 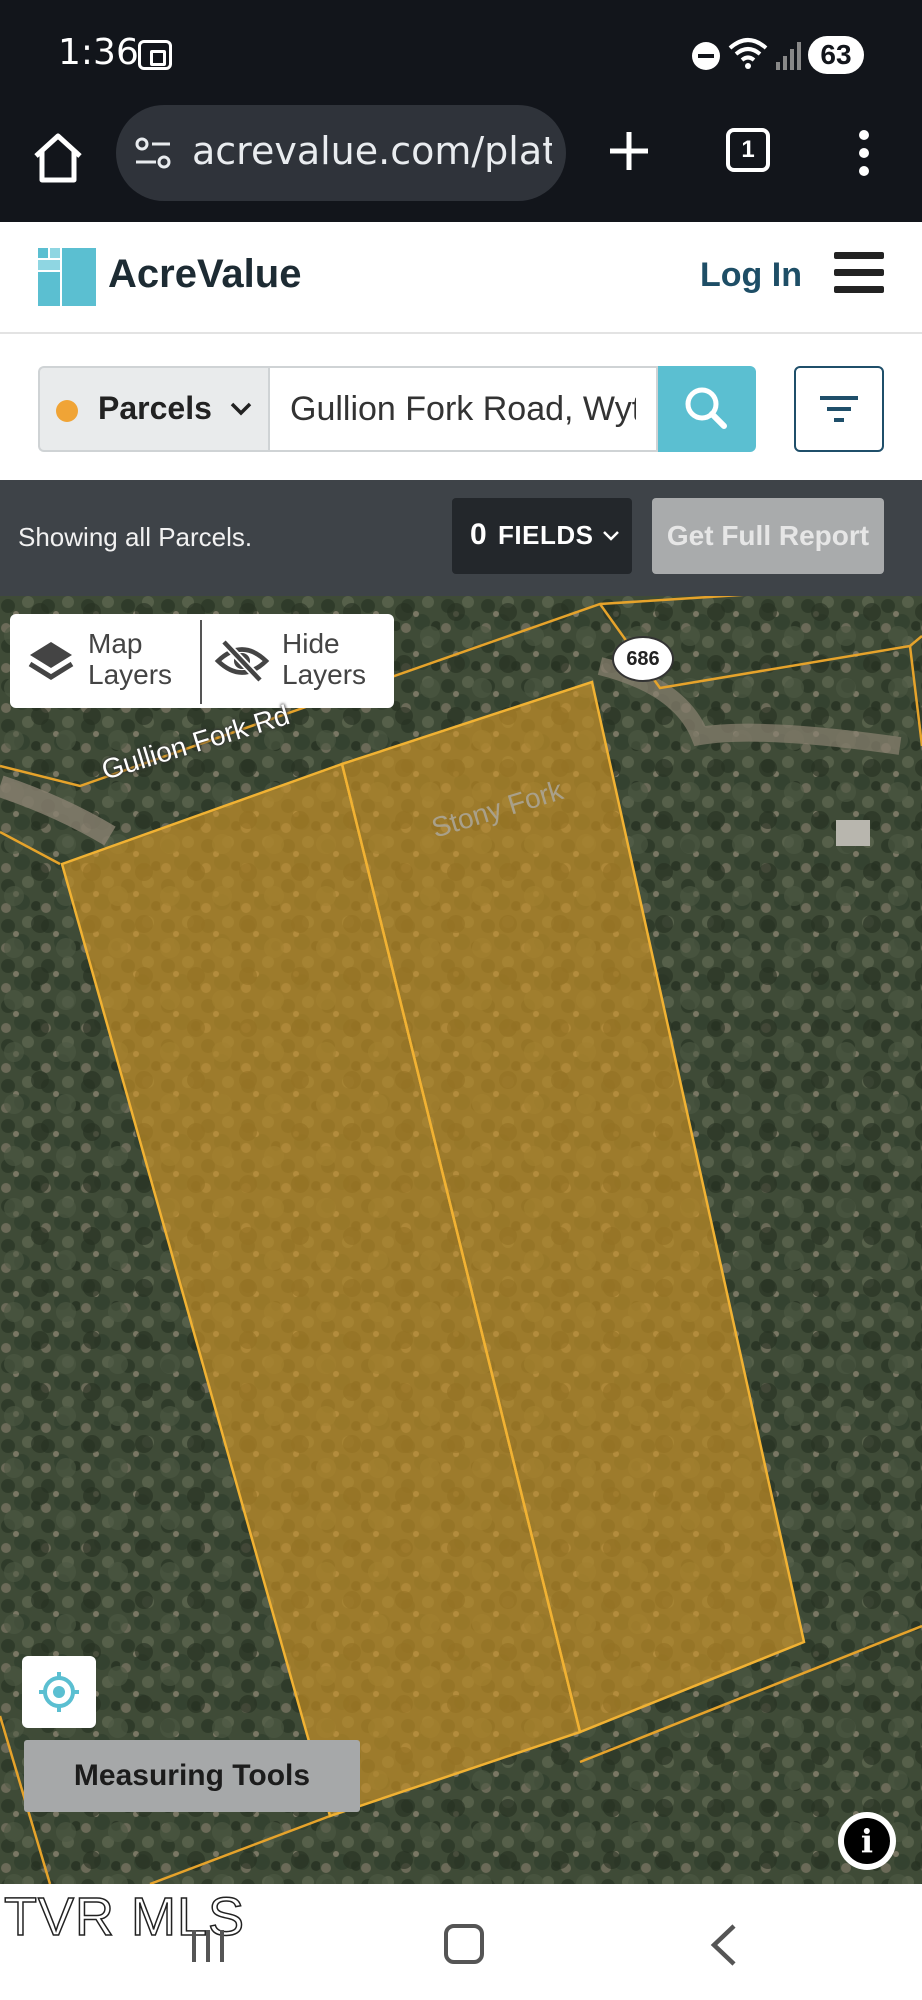 What do you see at coordinates (67, 411) in the screenshot?
I see `parcel-color-dot` at bounding box center [67, 411].